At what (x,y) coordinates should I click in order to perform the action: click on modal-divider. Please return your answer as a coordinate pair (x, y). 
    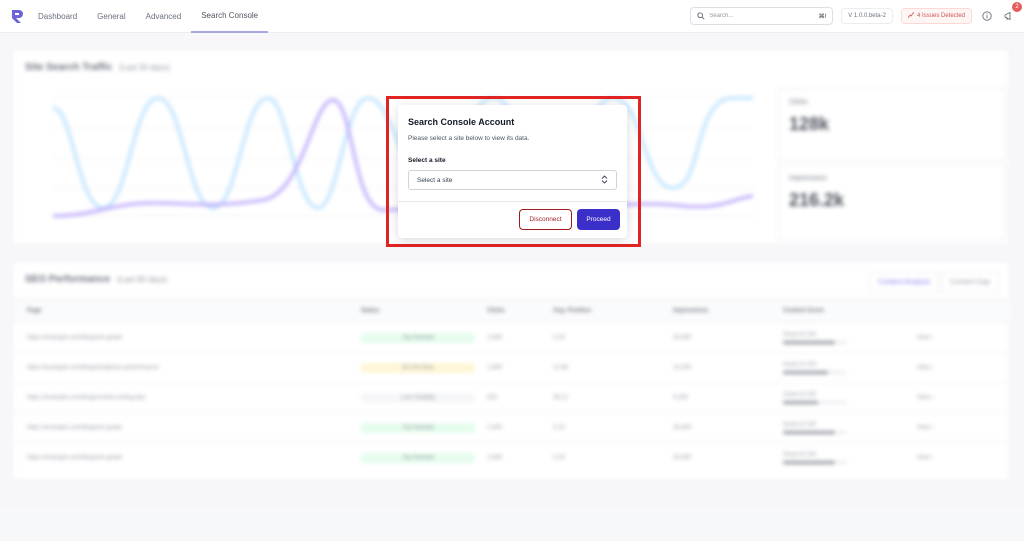
    Looking at the image, I should click on (512, 201).